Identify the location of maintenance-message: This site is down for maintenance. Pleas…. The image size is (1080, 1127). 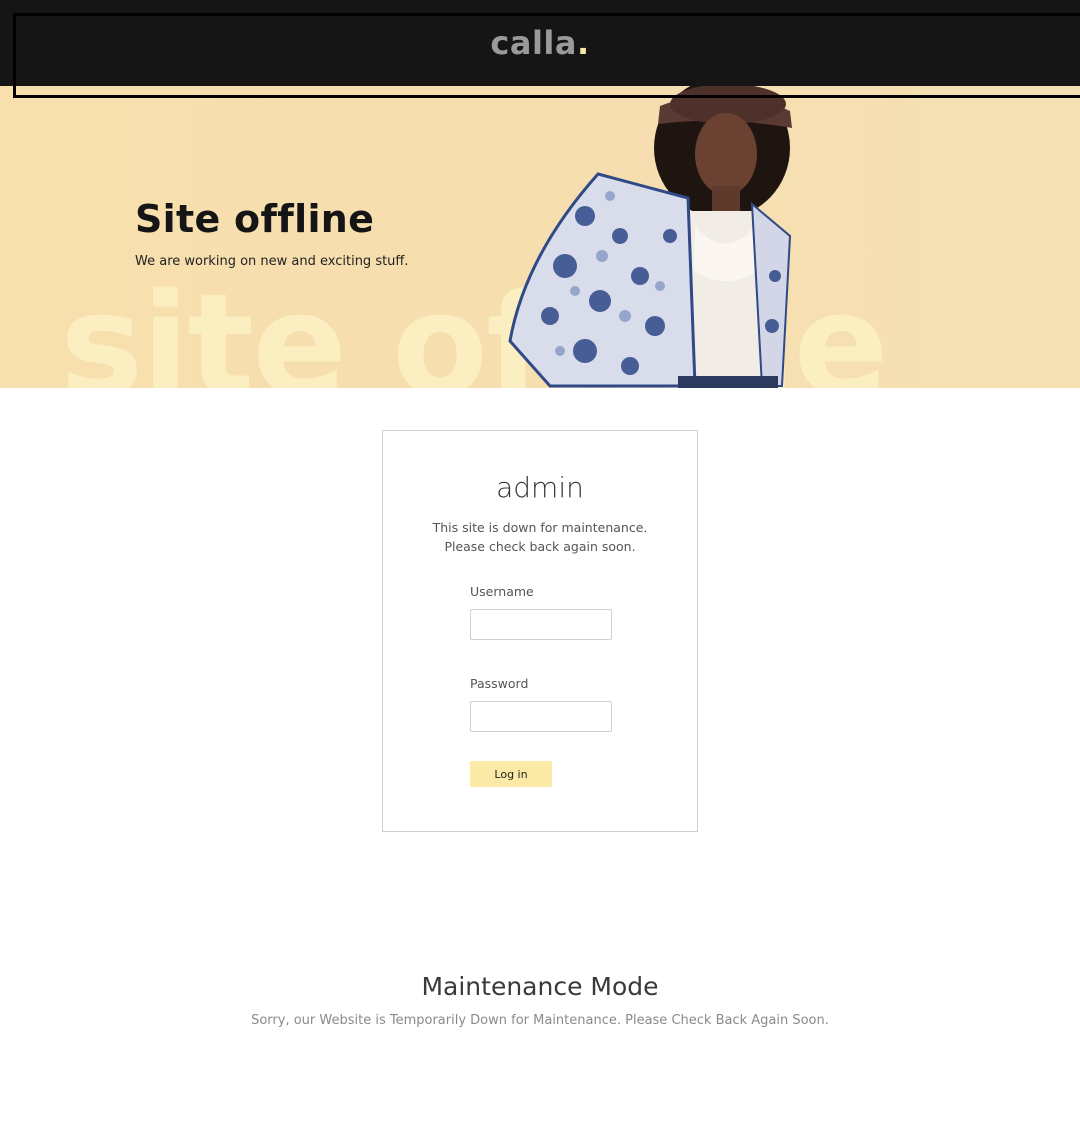
(540, 537).